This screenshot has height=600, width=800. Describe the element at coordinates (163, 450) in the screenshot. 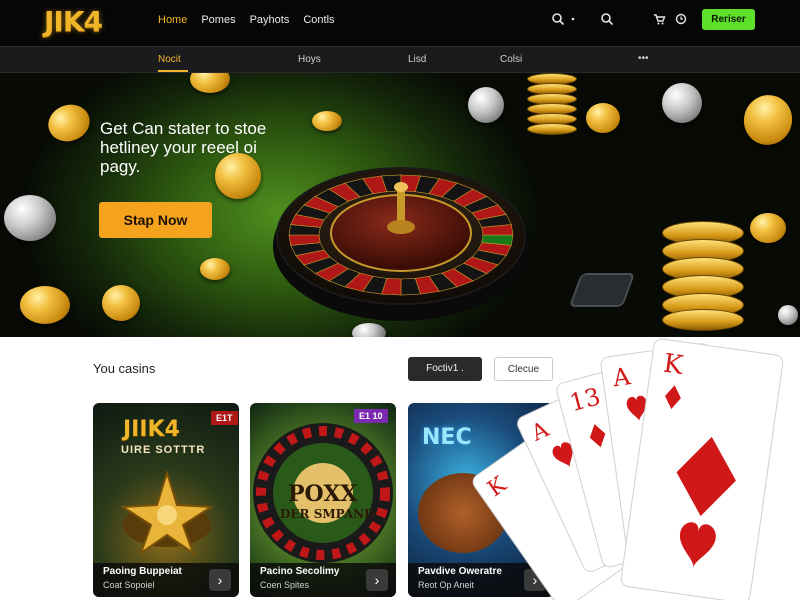

I see `card-art-subtitle: UIRE SOTTTR` at that location.